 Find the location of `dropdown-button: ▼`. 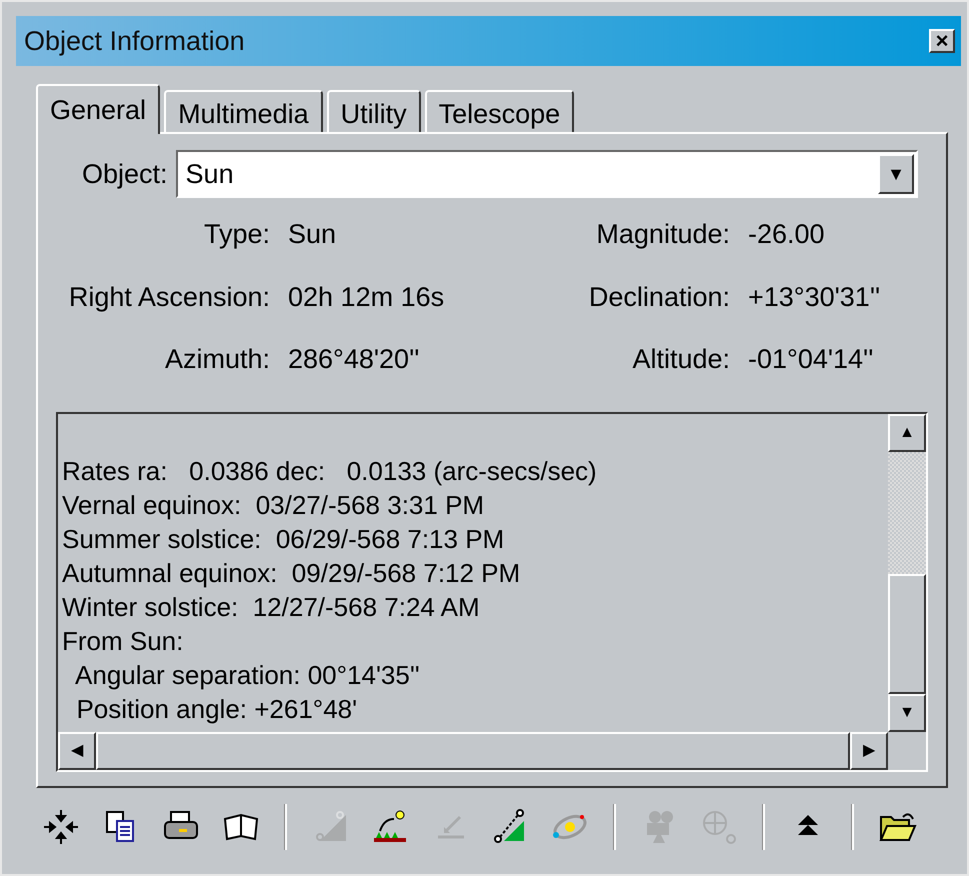

dropdown-button: ▼ is located at coordinates (896, 174).